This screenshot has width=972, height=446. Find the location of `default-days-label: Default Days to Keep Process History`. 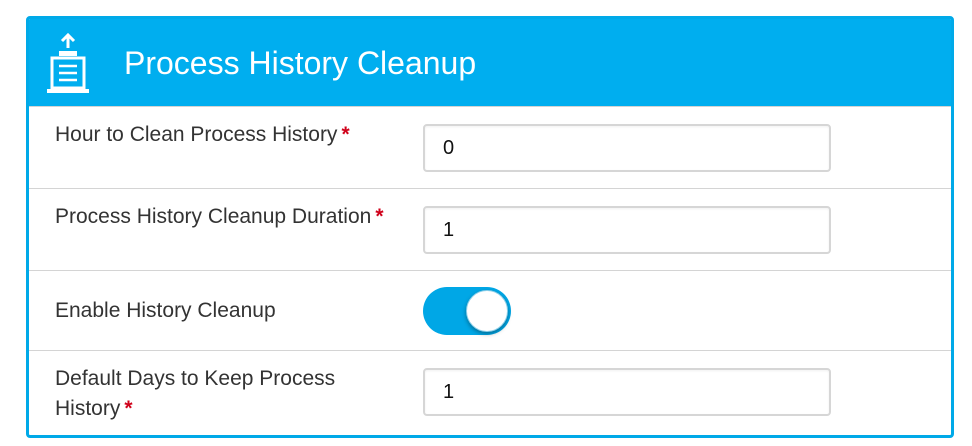

default-days-label: Default Days to Keep Process History is located at coordinates (195, 393).